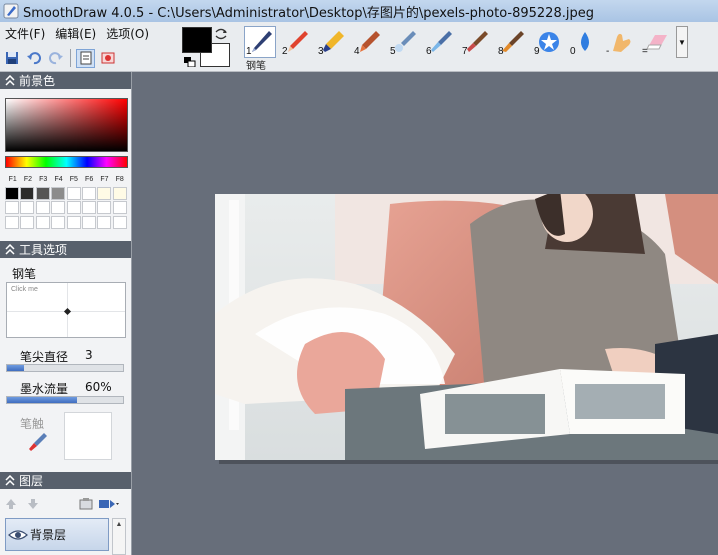 This screenshot has height=555, width=718. I want to click on tip-diameter-value: 3, so click(89, 355).